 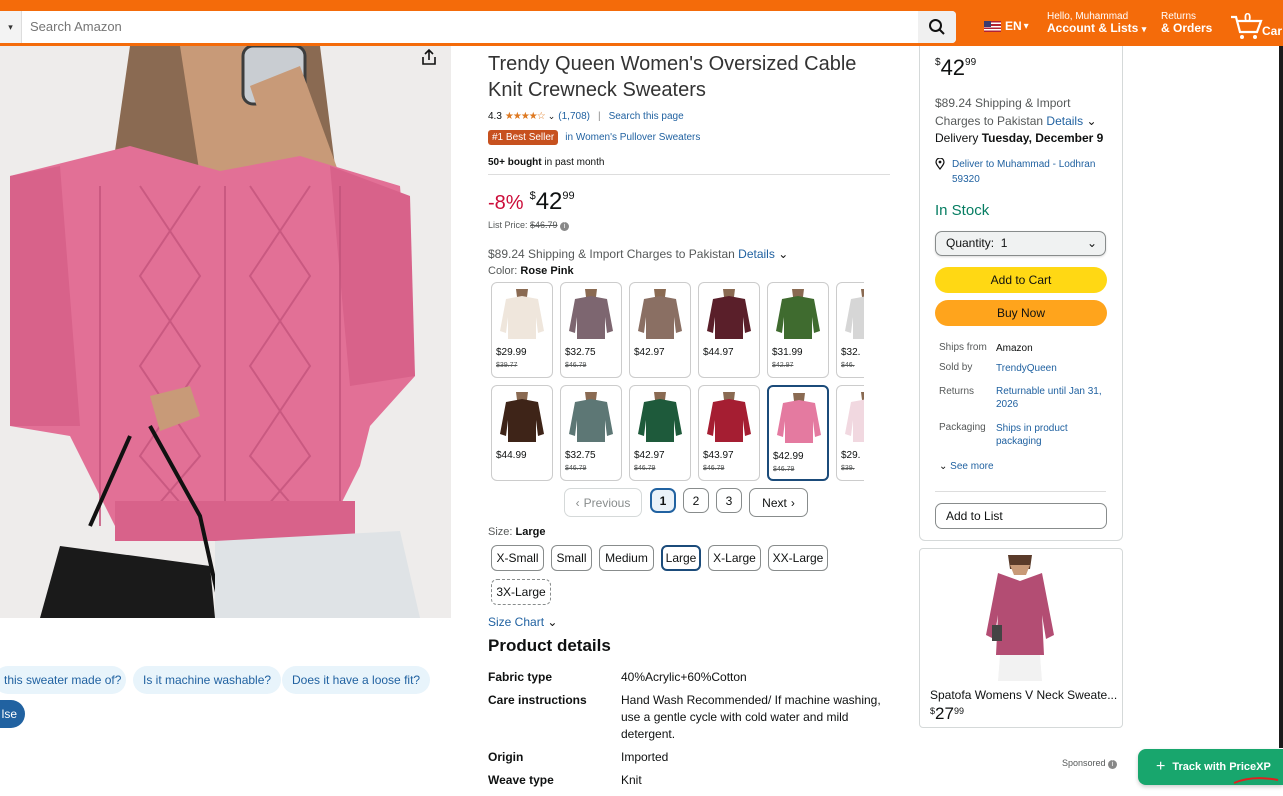 I want to click on swatch-price: $44.99, so click(x=511, y=455).